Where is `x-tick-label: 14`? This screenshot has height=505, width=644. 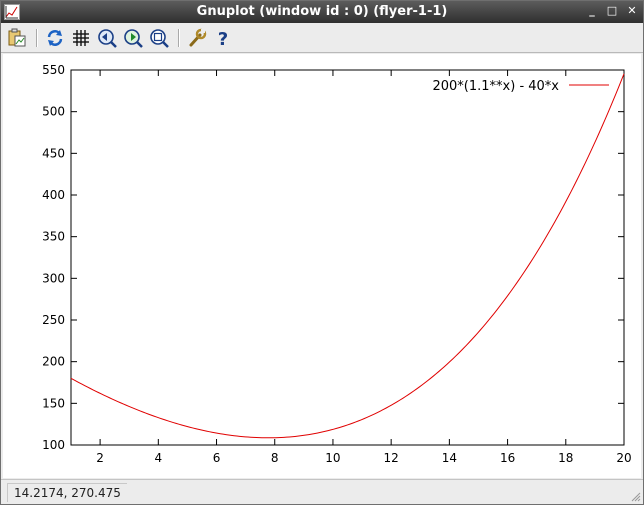
x-tick-label: 14 is located at coordinates (449, 458).